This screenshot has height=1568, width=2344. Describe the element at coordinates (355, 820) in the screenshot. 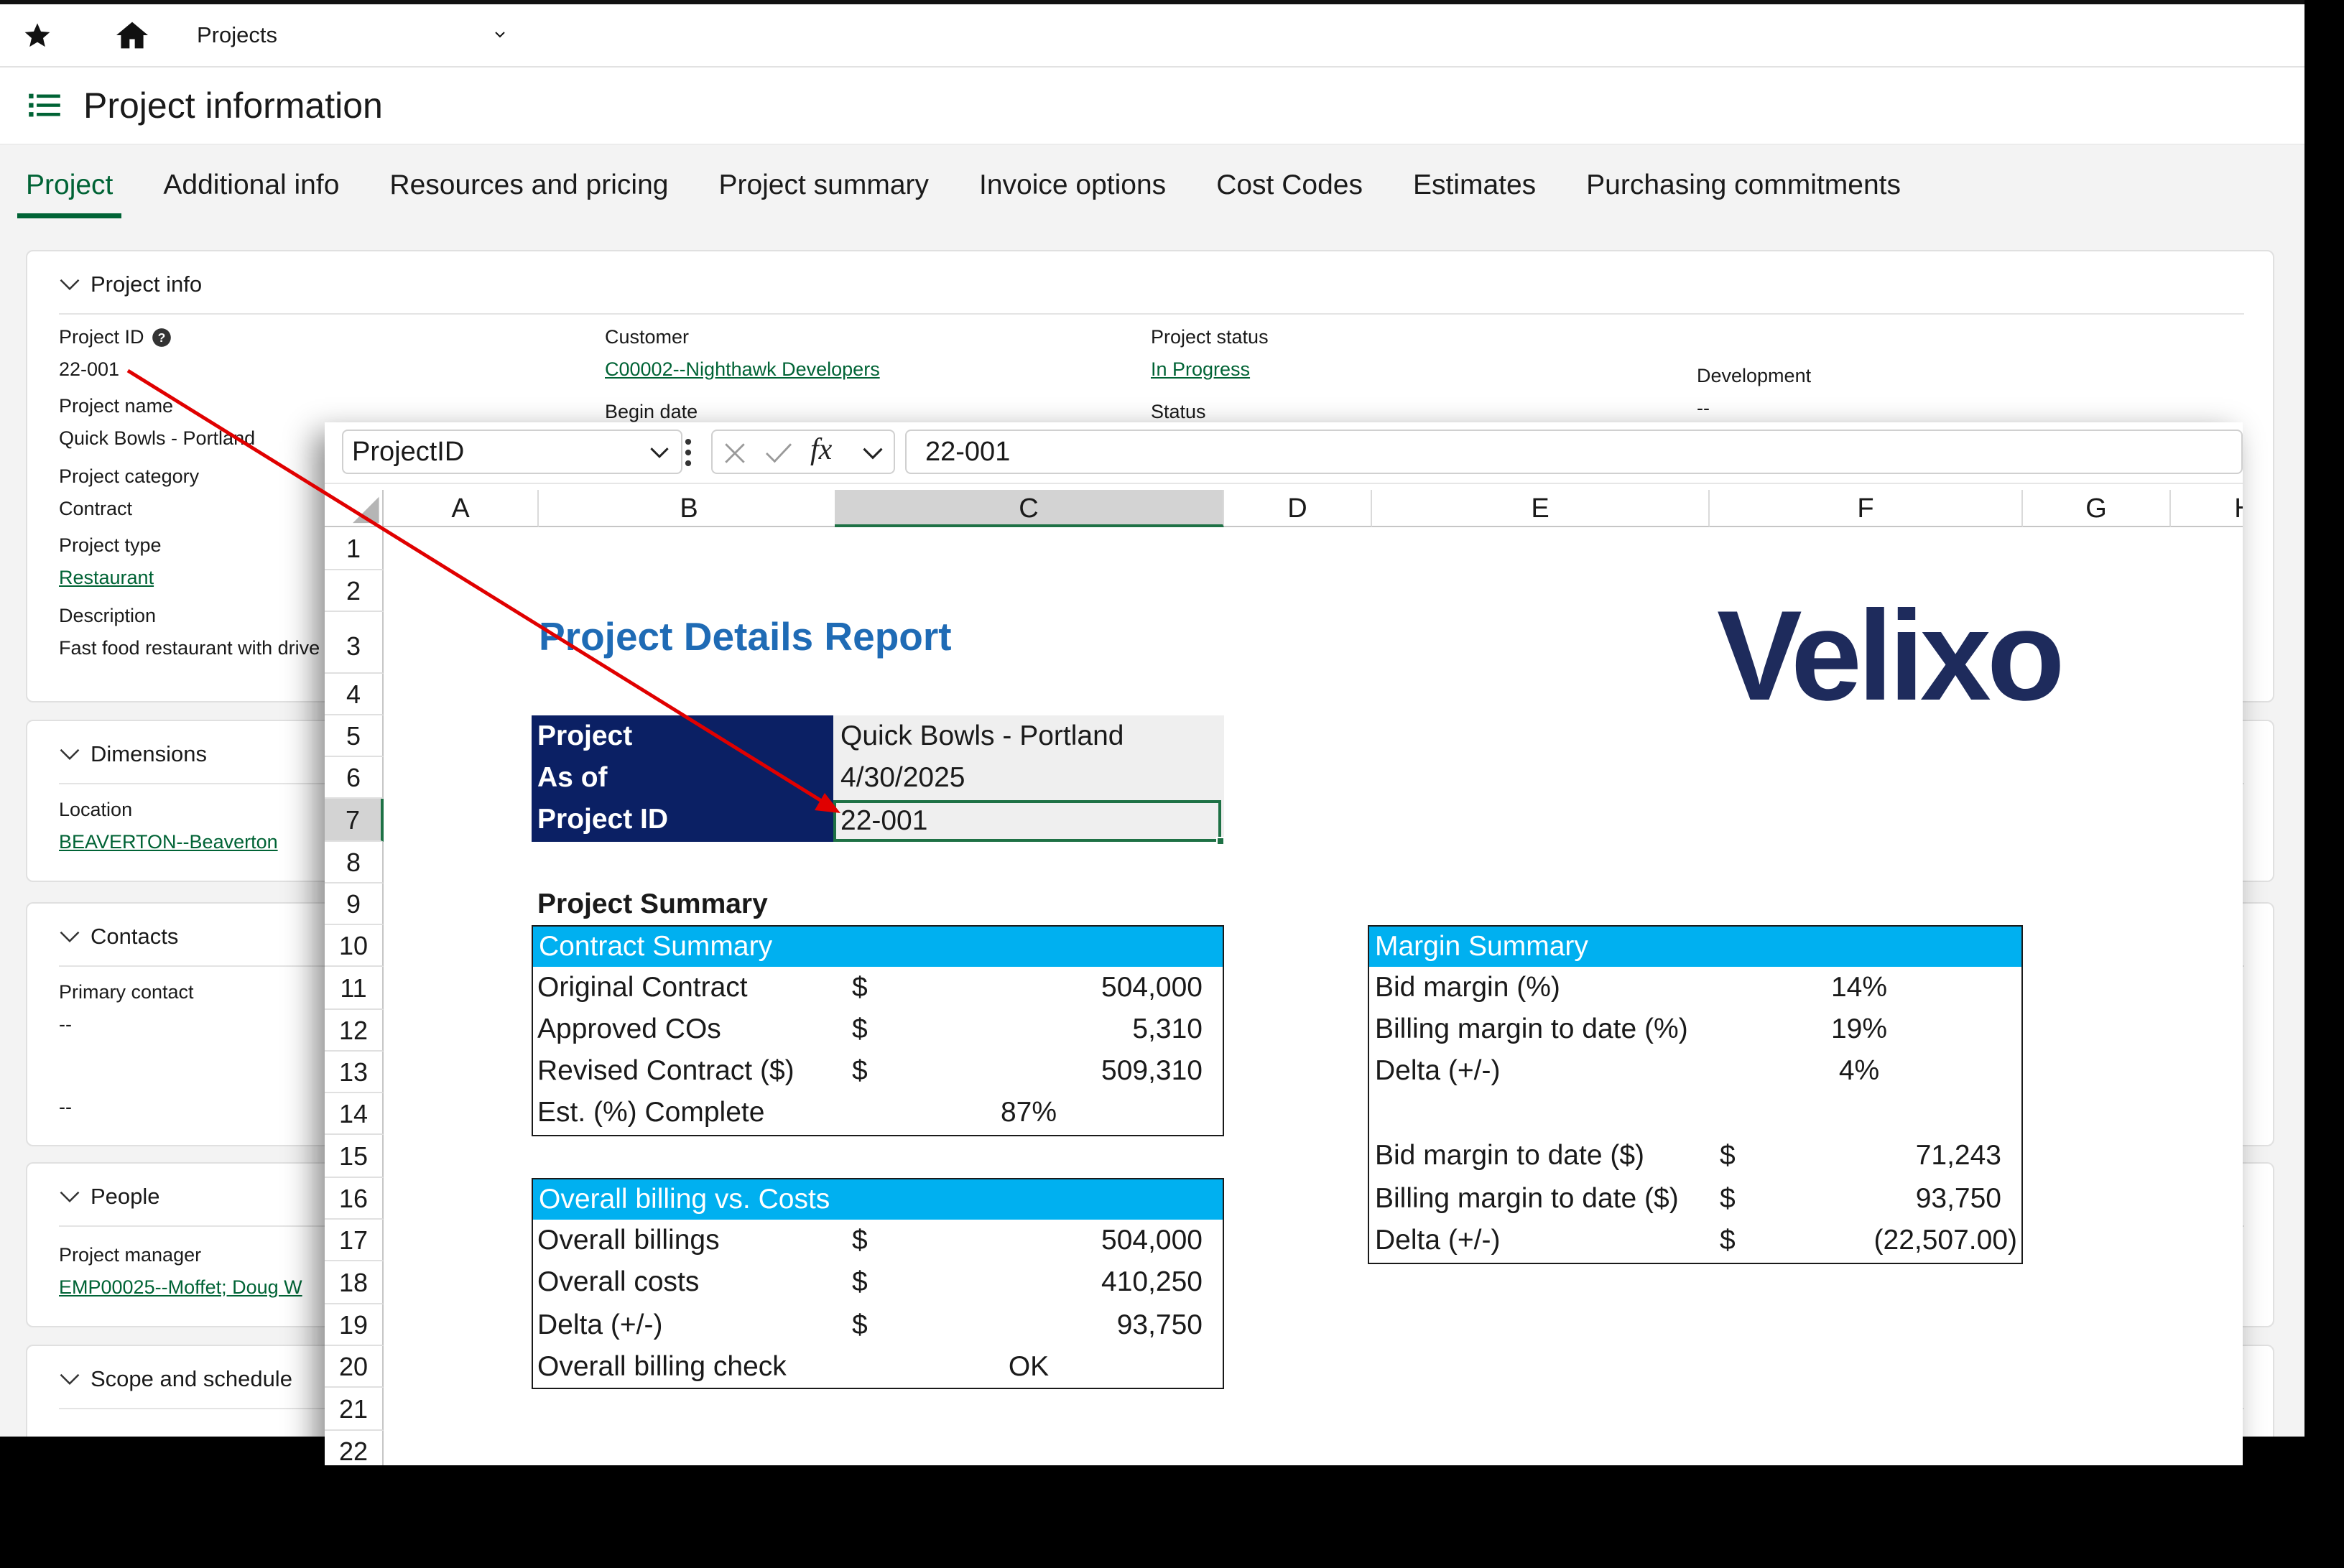

I see `row-header: 7` at that location.